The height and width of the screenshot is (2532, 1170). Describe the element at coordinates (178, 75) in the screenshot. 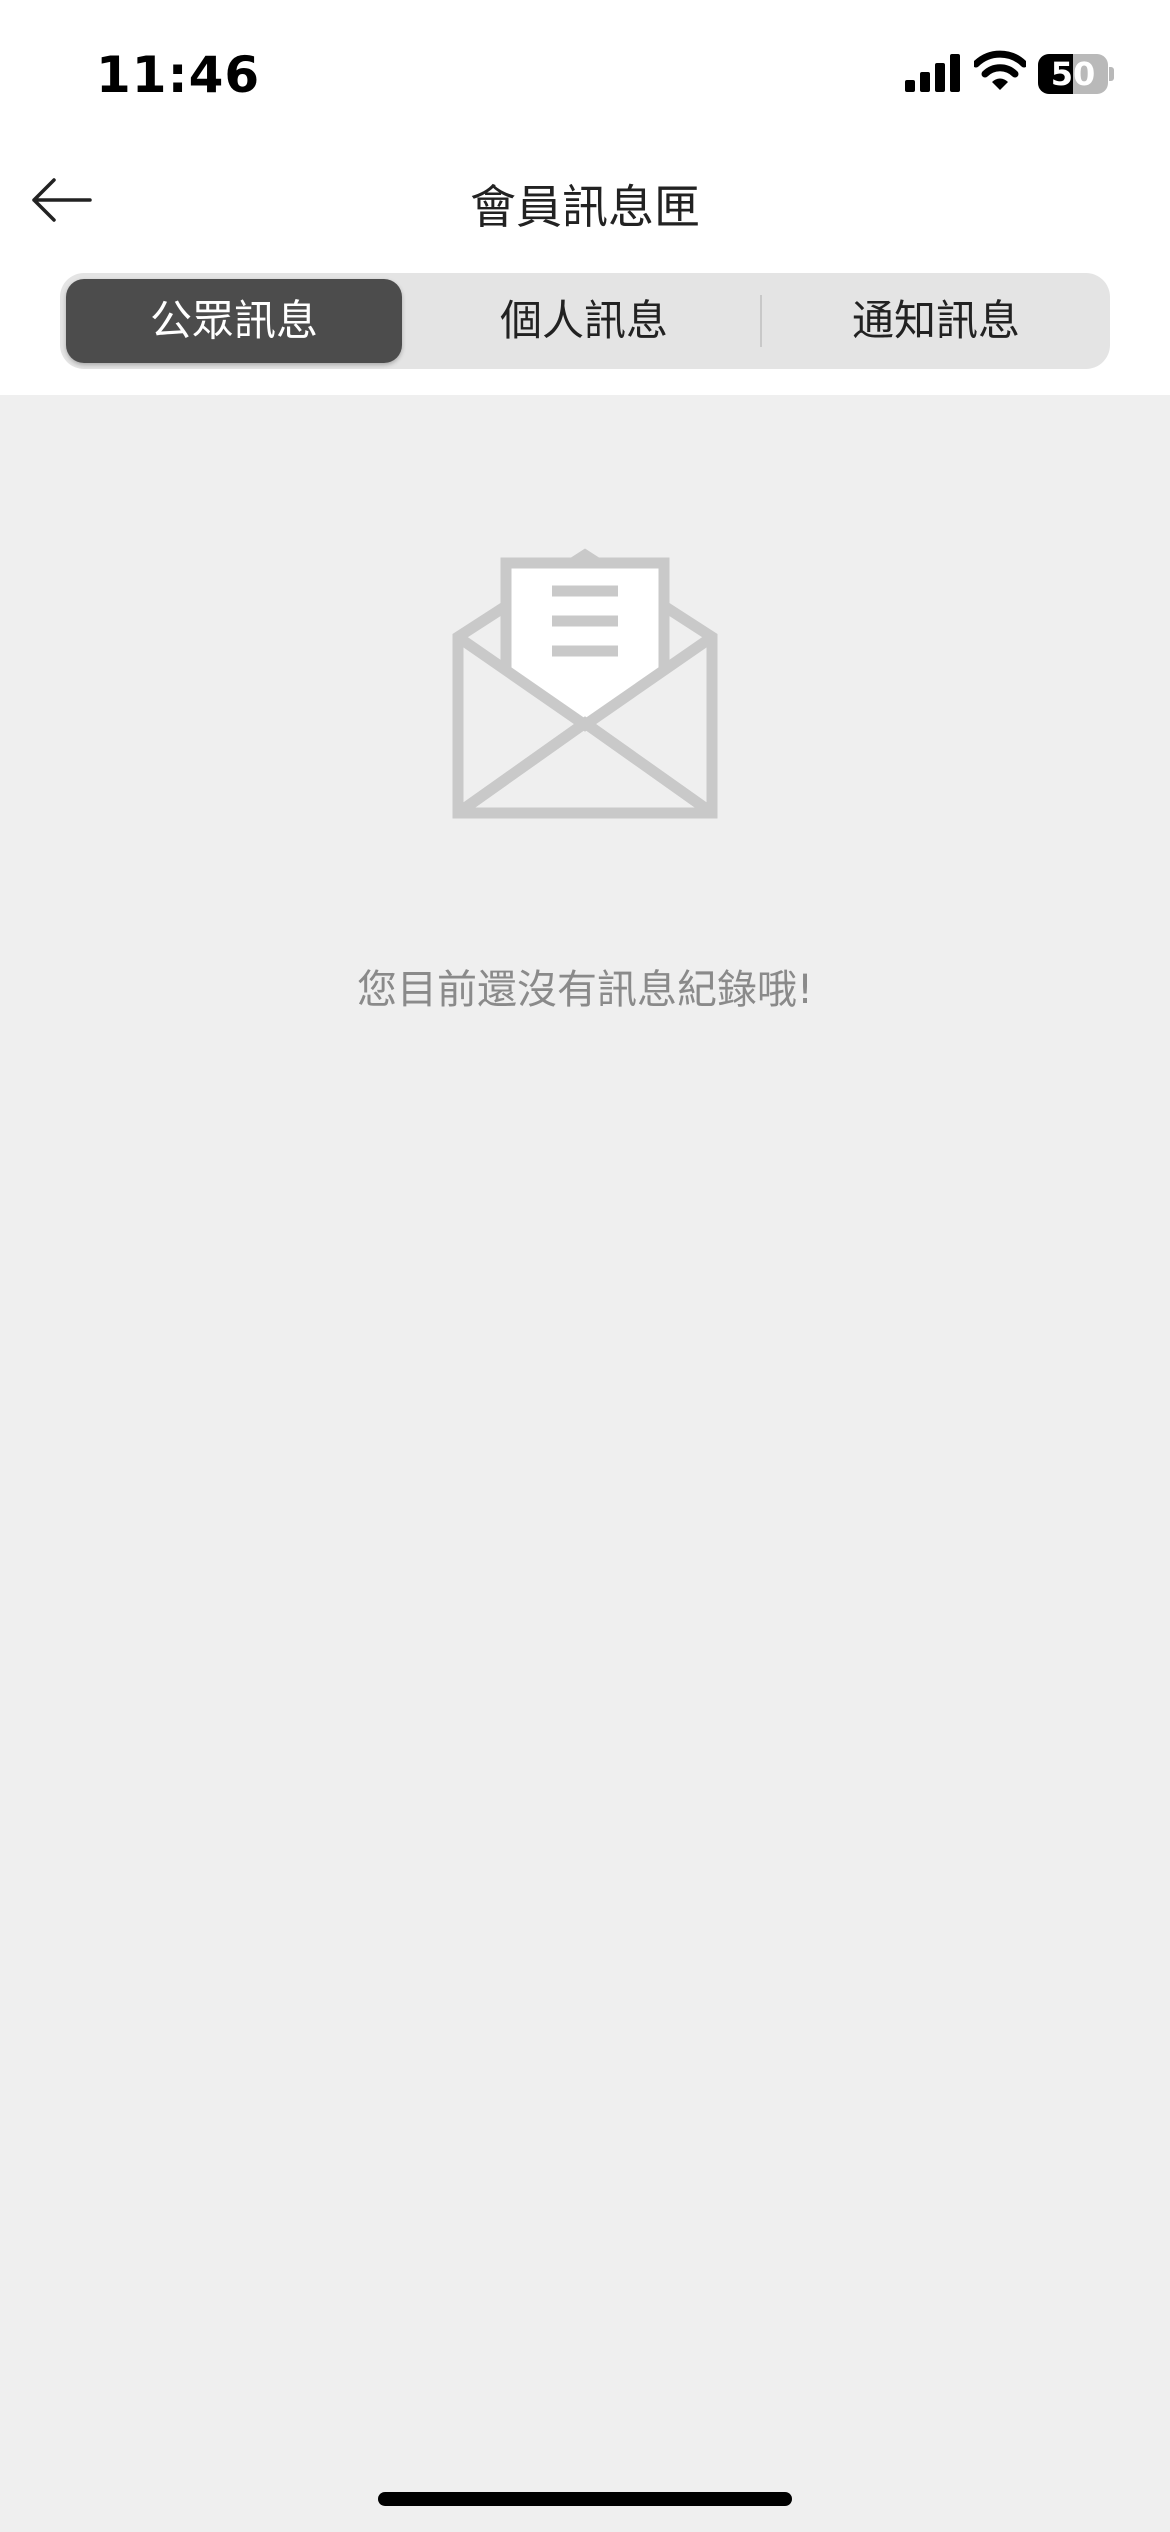

I see `status-time: 11:46` at that location.